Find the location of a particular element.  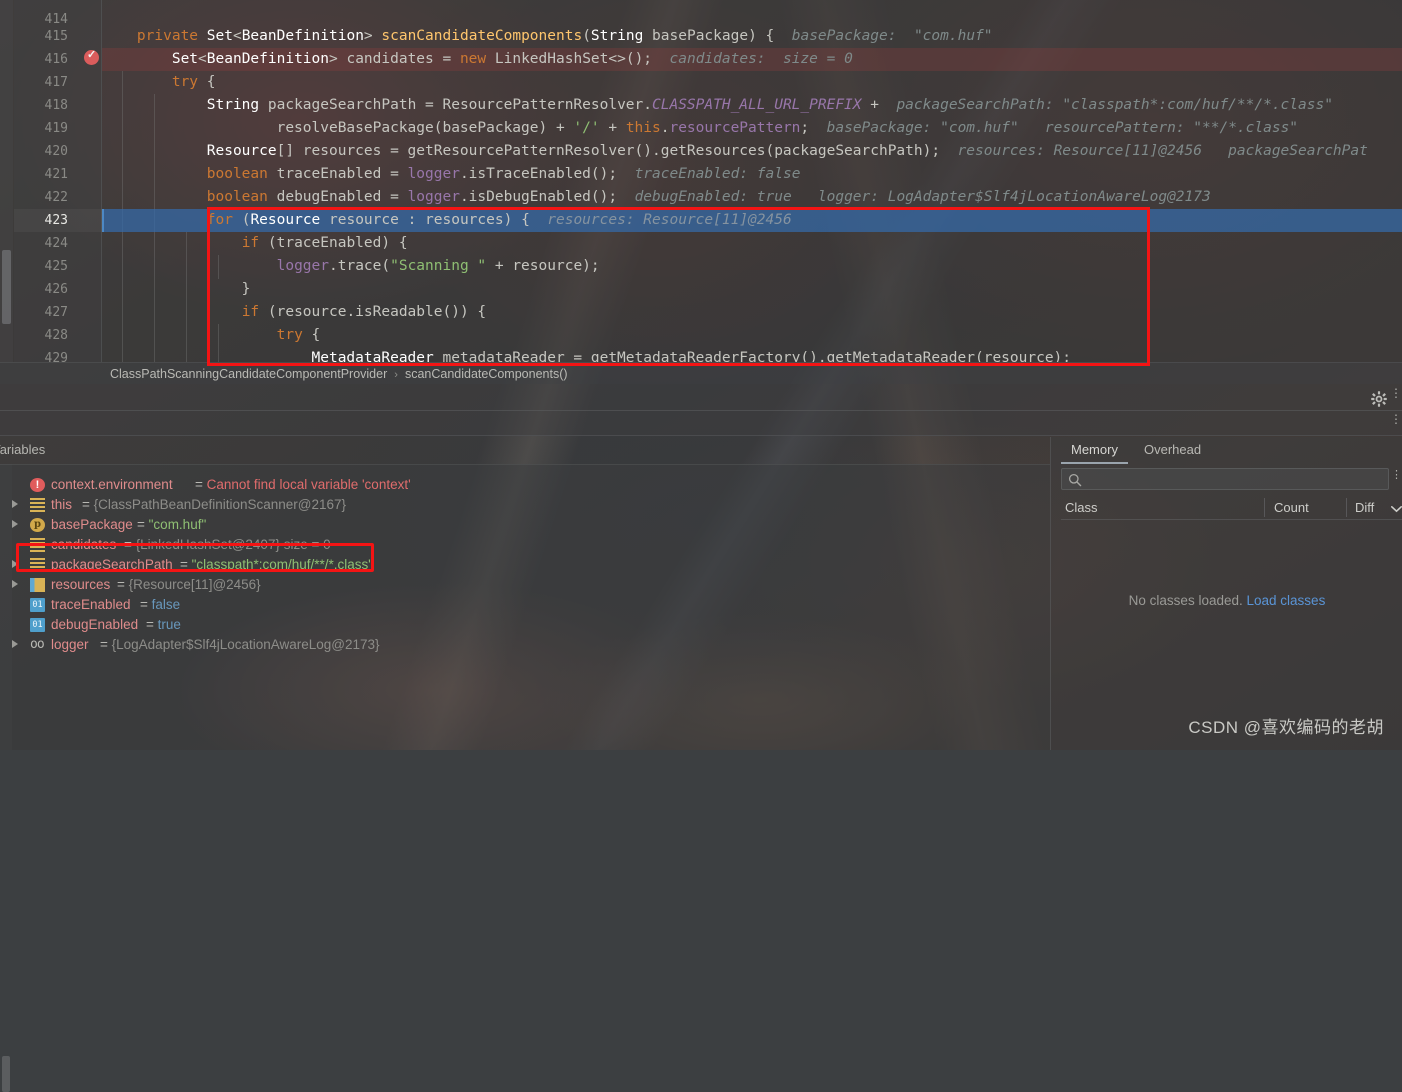

memory-tab-bar: Memory Overhead is located at coordinates (1226, 450).